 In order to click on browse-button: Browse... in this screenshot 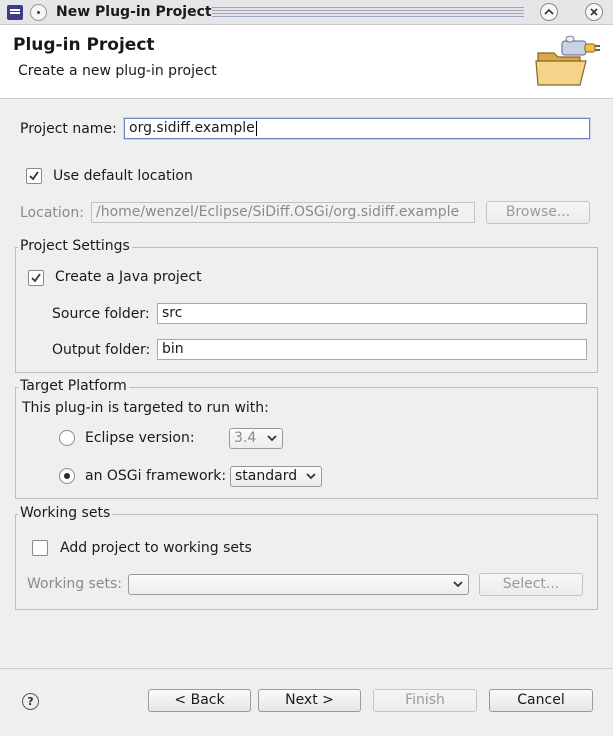, I will do `click(538, 212)`.